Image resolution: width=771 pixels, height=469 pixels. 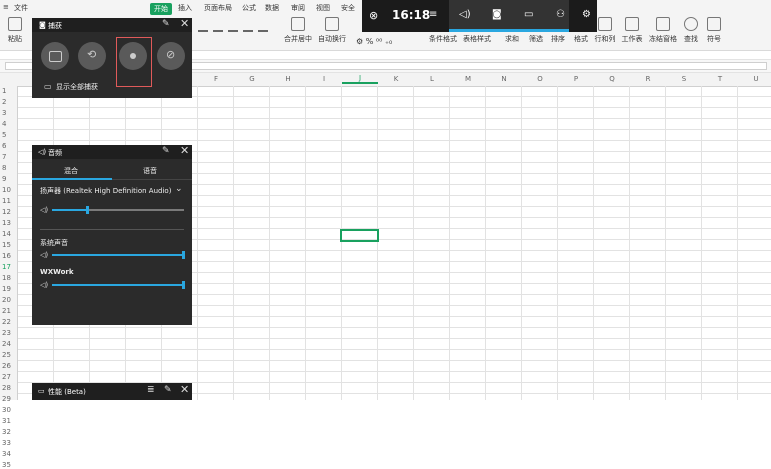 I want to click on tab-data: 数据, so click(x=272, y=8).